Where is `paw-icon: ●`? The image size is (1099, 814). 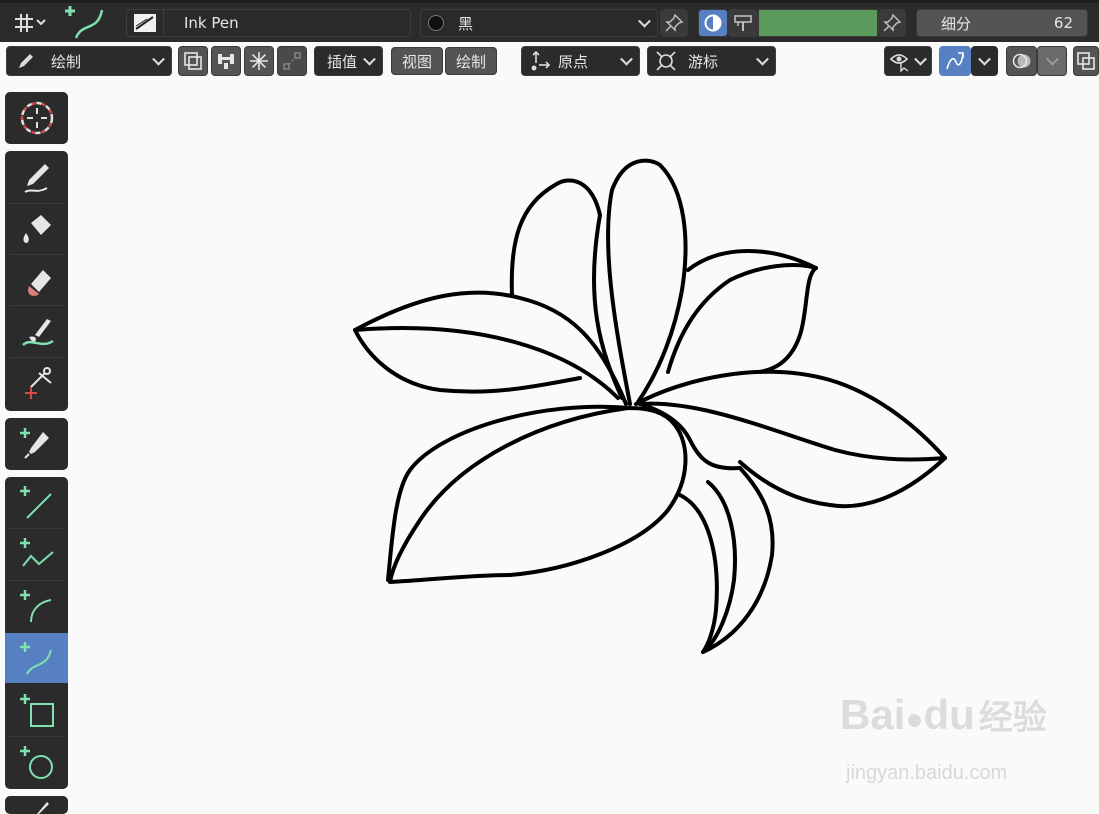
paw-icon: ● is located at coordinates (914, 719).